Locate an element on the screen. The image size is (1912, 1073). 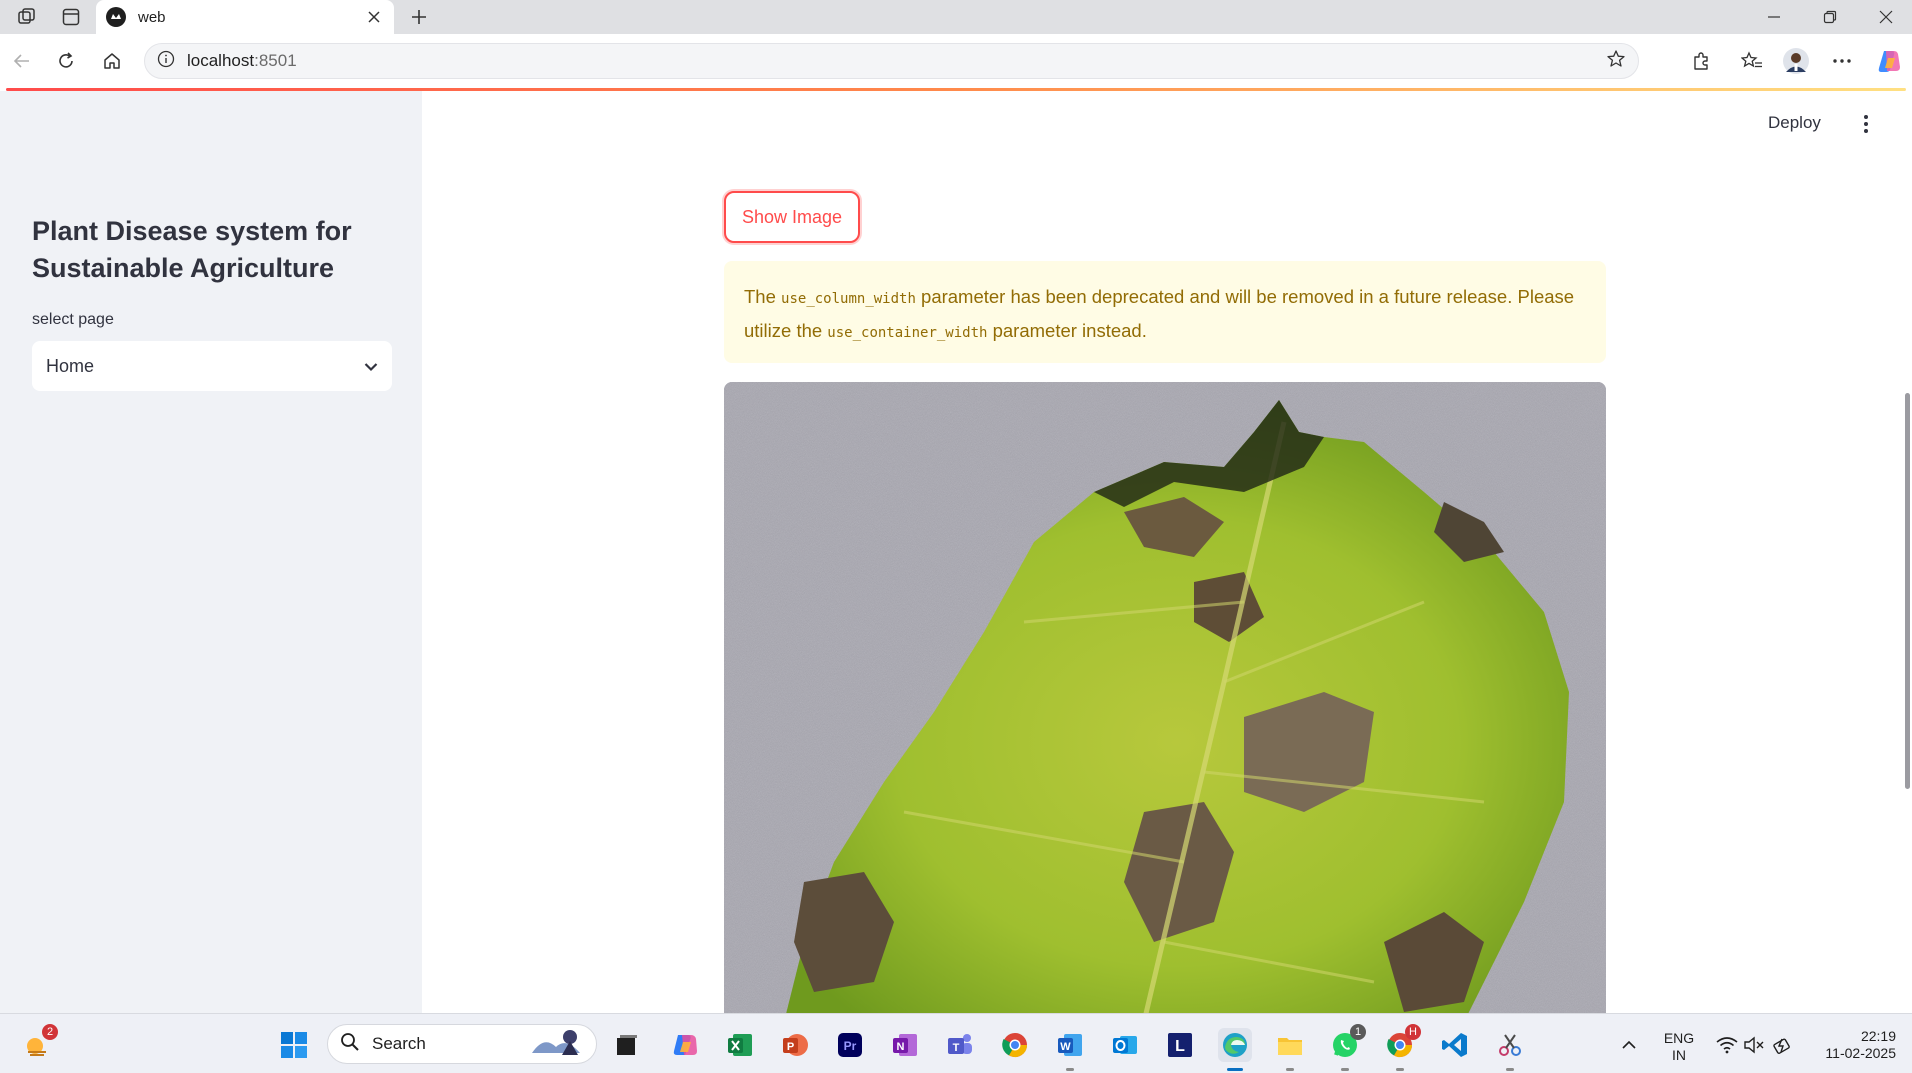
close-window-icon is located at coordinates (1885, 17).